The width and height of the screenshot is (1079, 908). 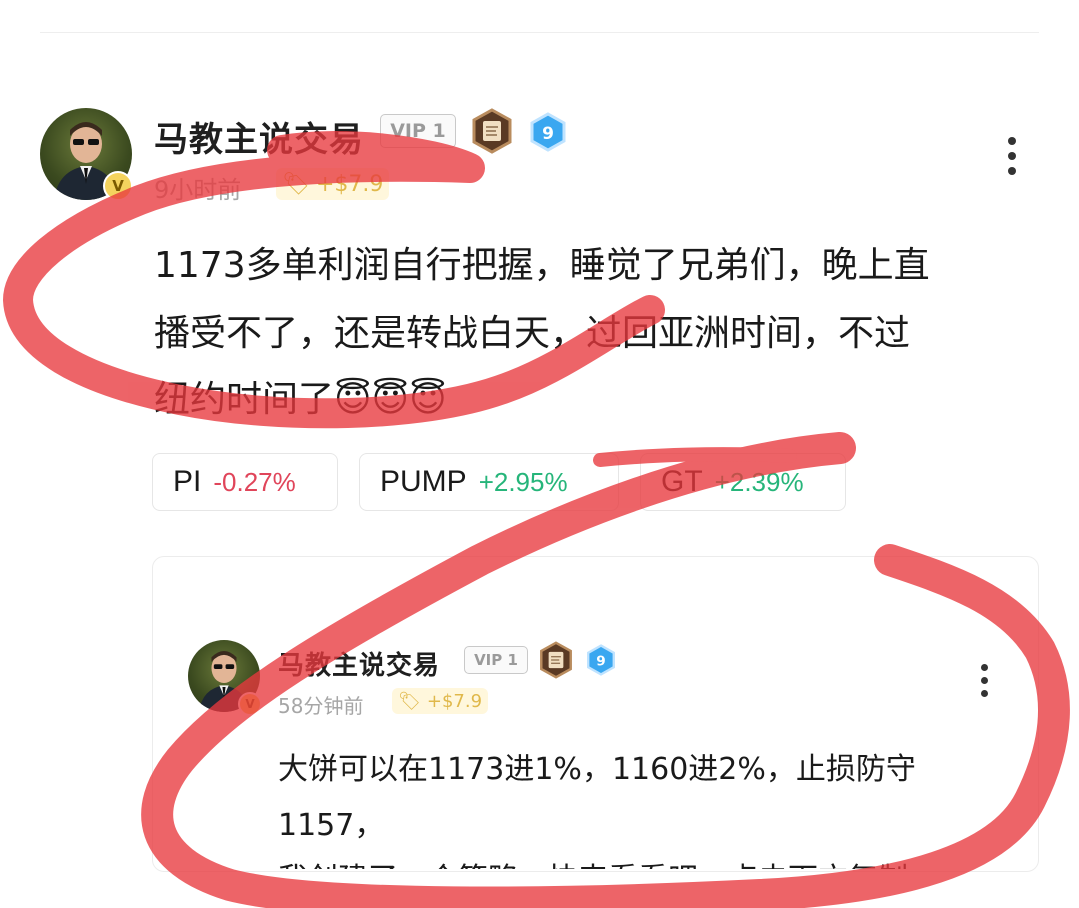 I want to click on post-time: 9小时前, so click(x=198, y=190).